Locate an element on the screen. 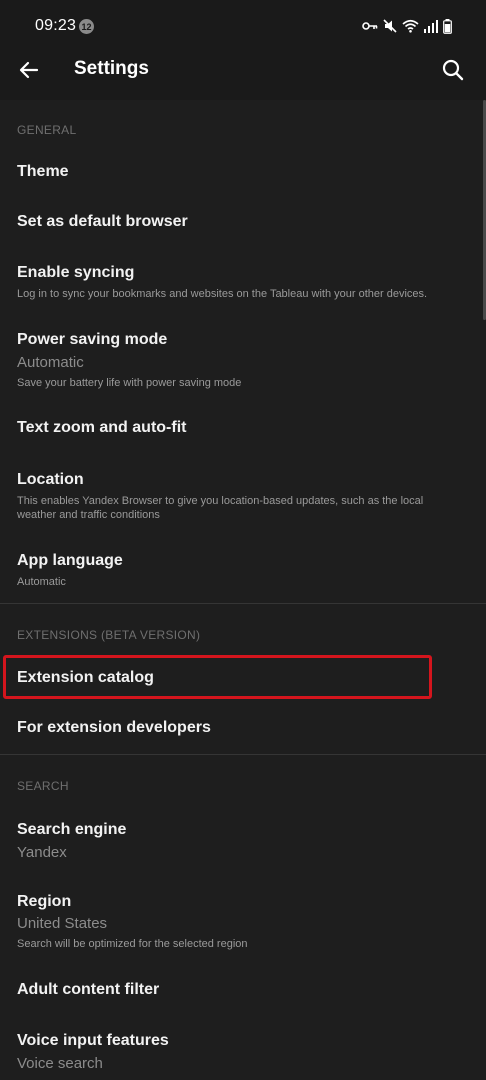  setting-adult-filter: Adult content filter is located at coordinates (243, 990).